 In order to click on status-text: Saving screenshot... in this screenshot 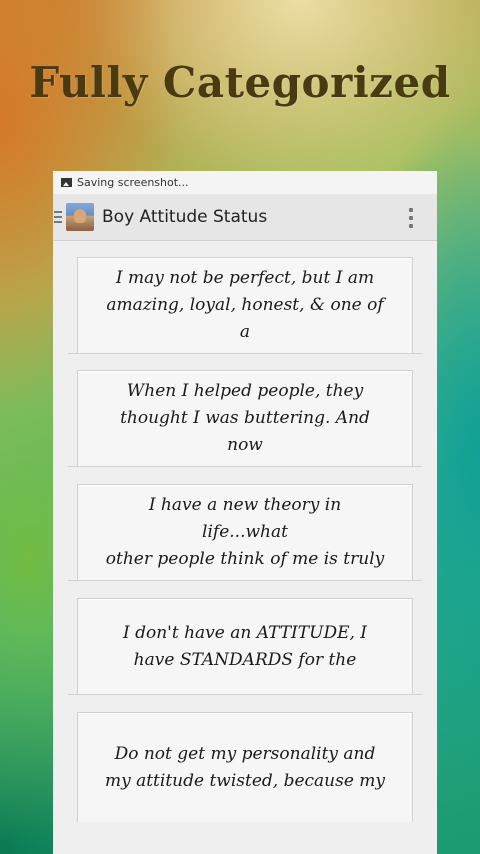, I will do `click(133, 182)`.